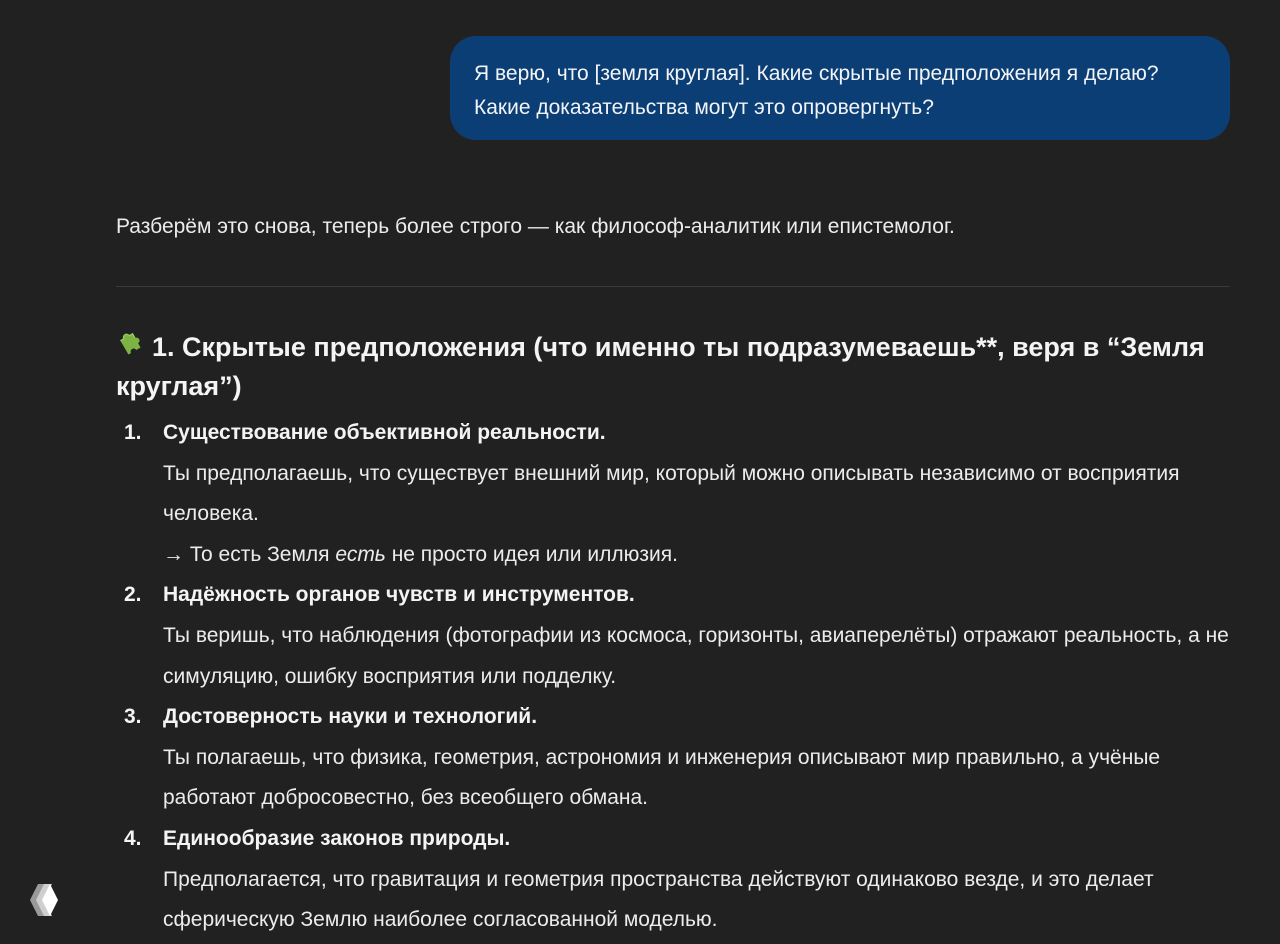  Describe the element at coordinates (249, 554) in the screenshot. I see `item-note-prefix: → То есть Земля` at that location.